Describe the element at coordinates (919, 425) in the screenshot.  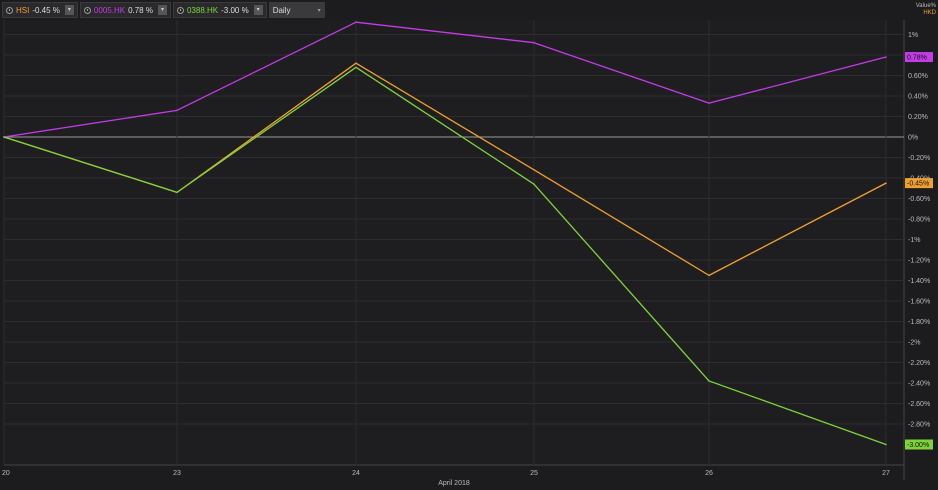
I see `y-tick-label: -2.80%` at that location.